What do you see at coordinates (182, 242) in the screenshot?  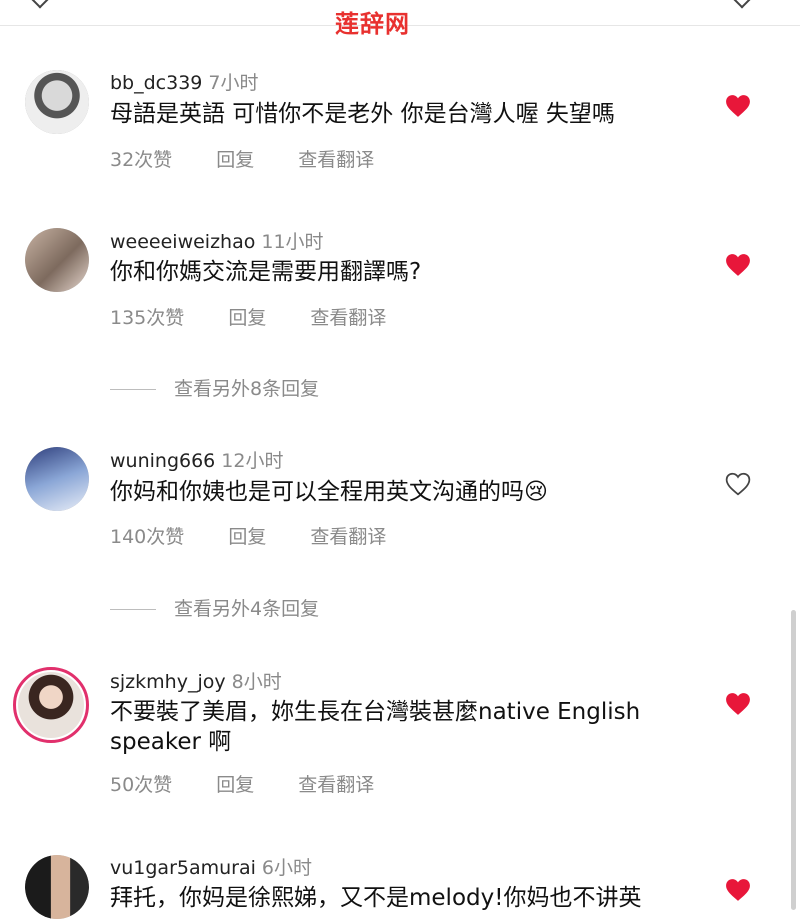 I see `comment-username: weeeeiweizhao` at bounding box center [182, 242].